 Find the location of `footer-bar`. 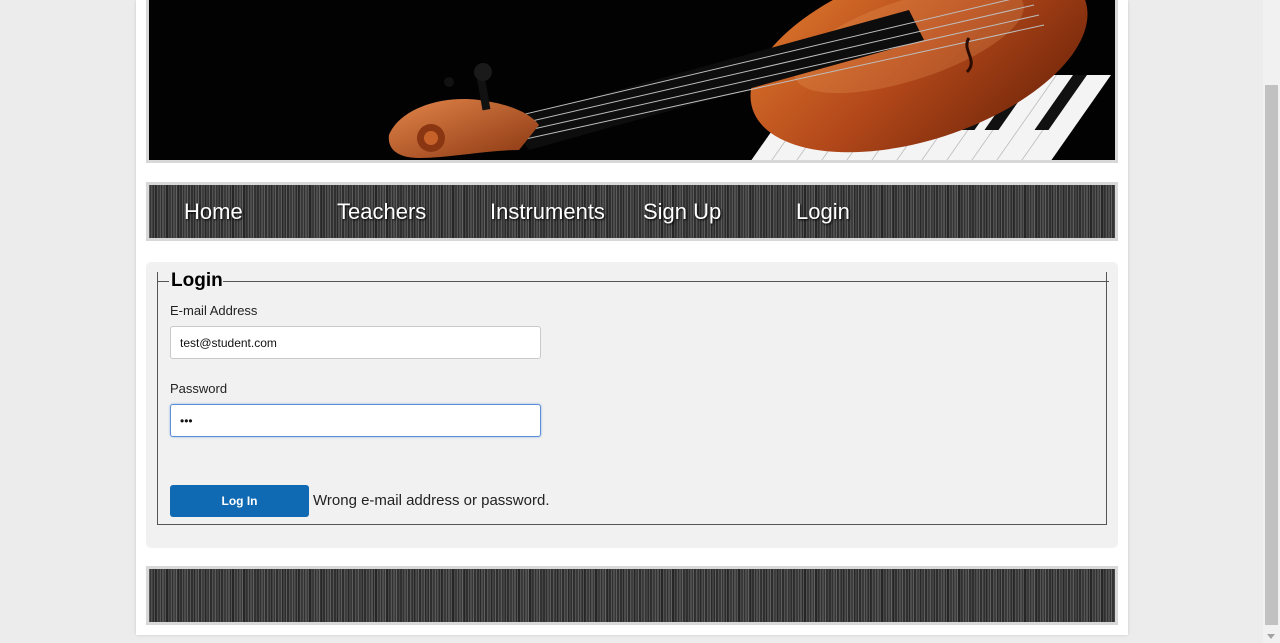

footer-bar is located at coordinates (632, 595).